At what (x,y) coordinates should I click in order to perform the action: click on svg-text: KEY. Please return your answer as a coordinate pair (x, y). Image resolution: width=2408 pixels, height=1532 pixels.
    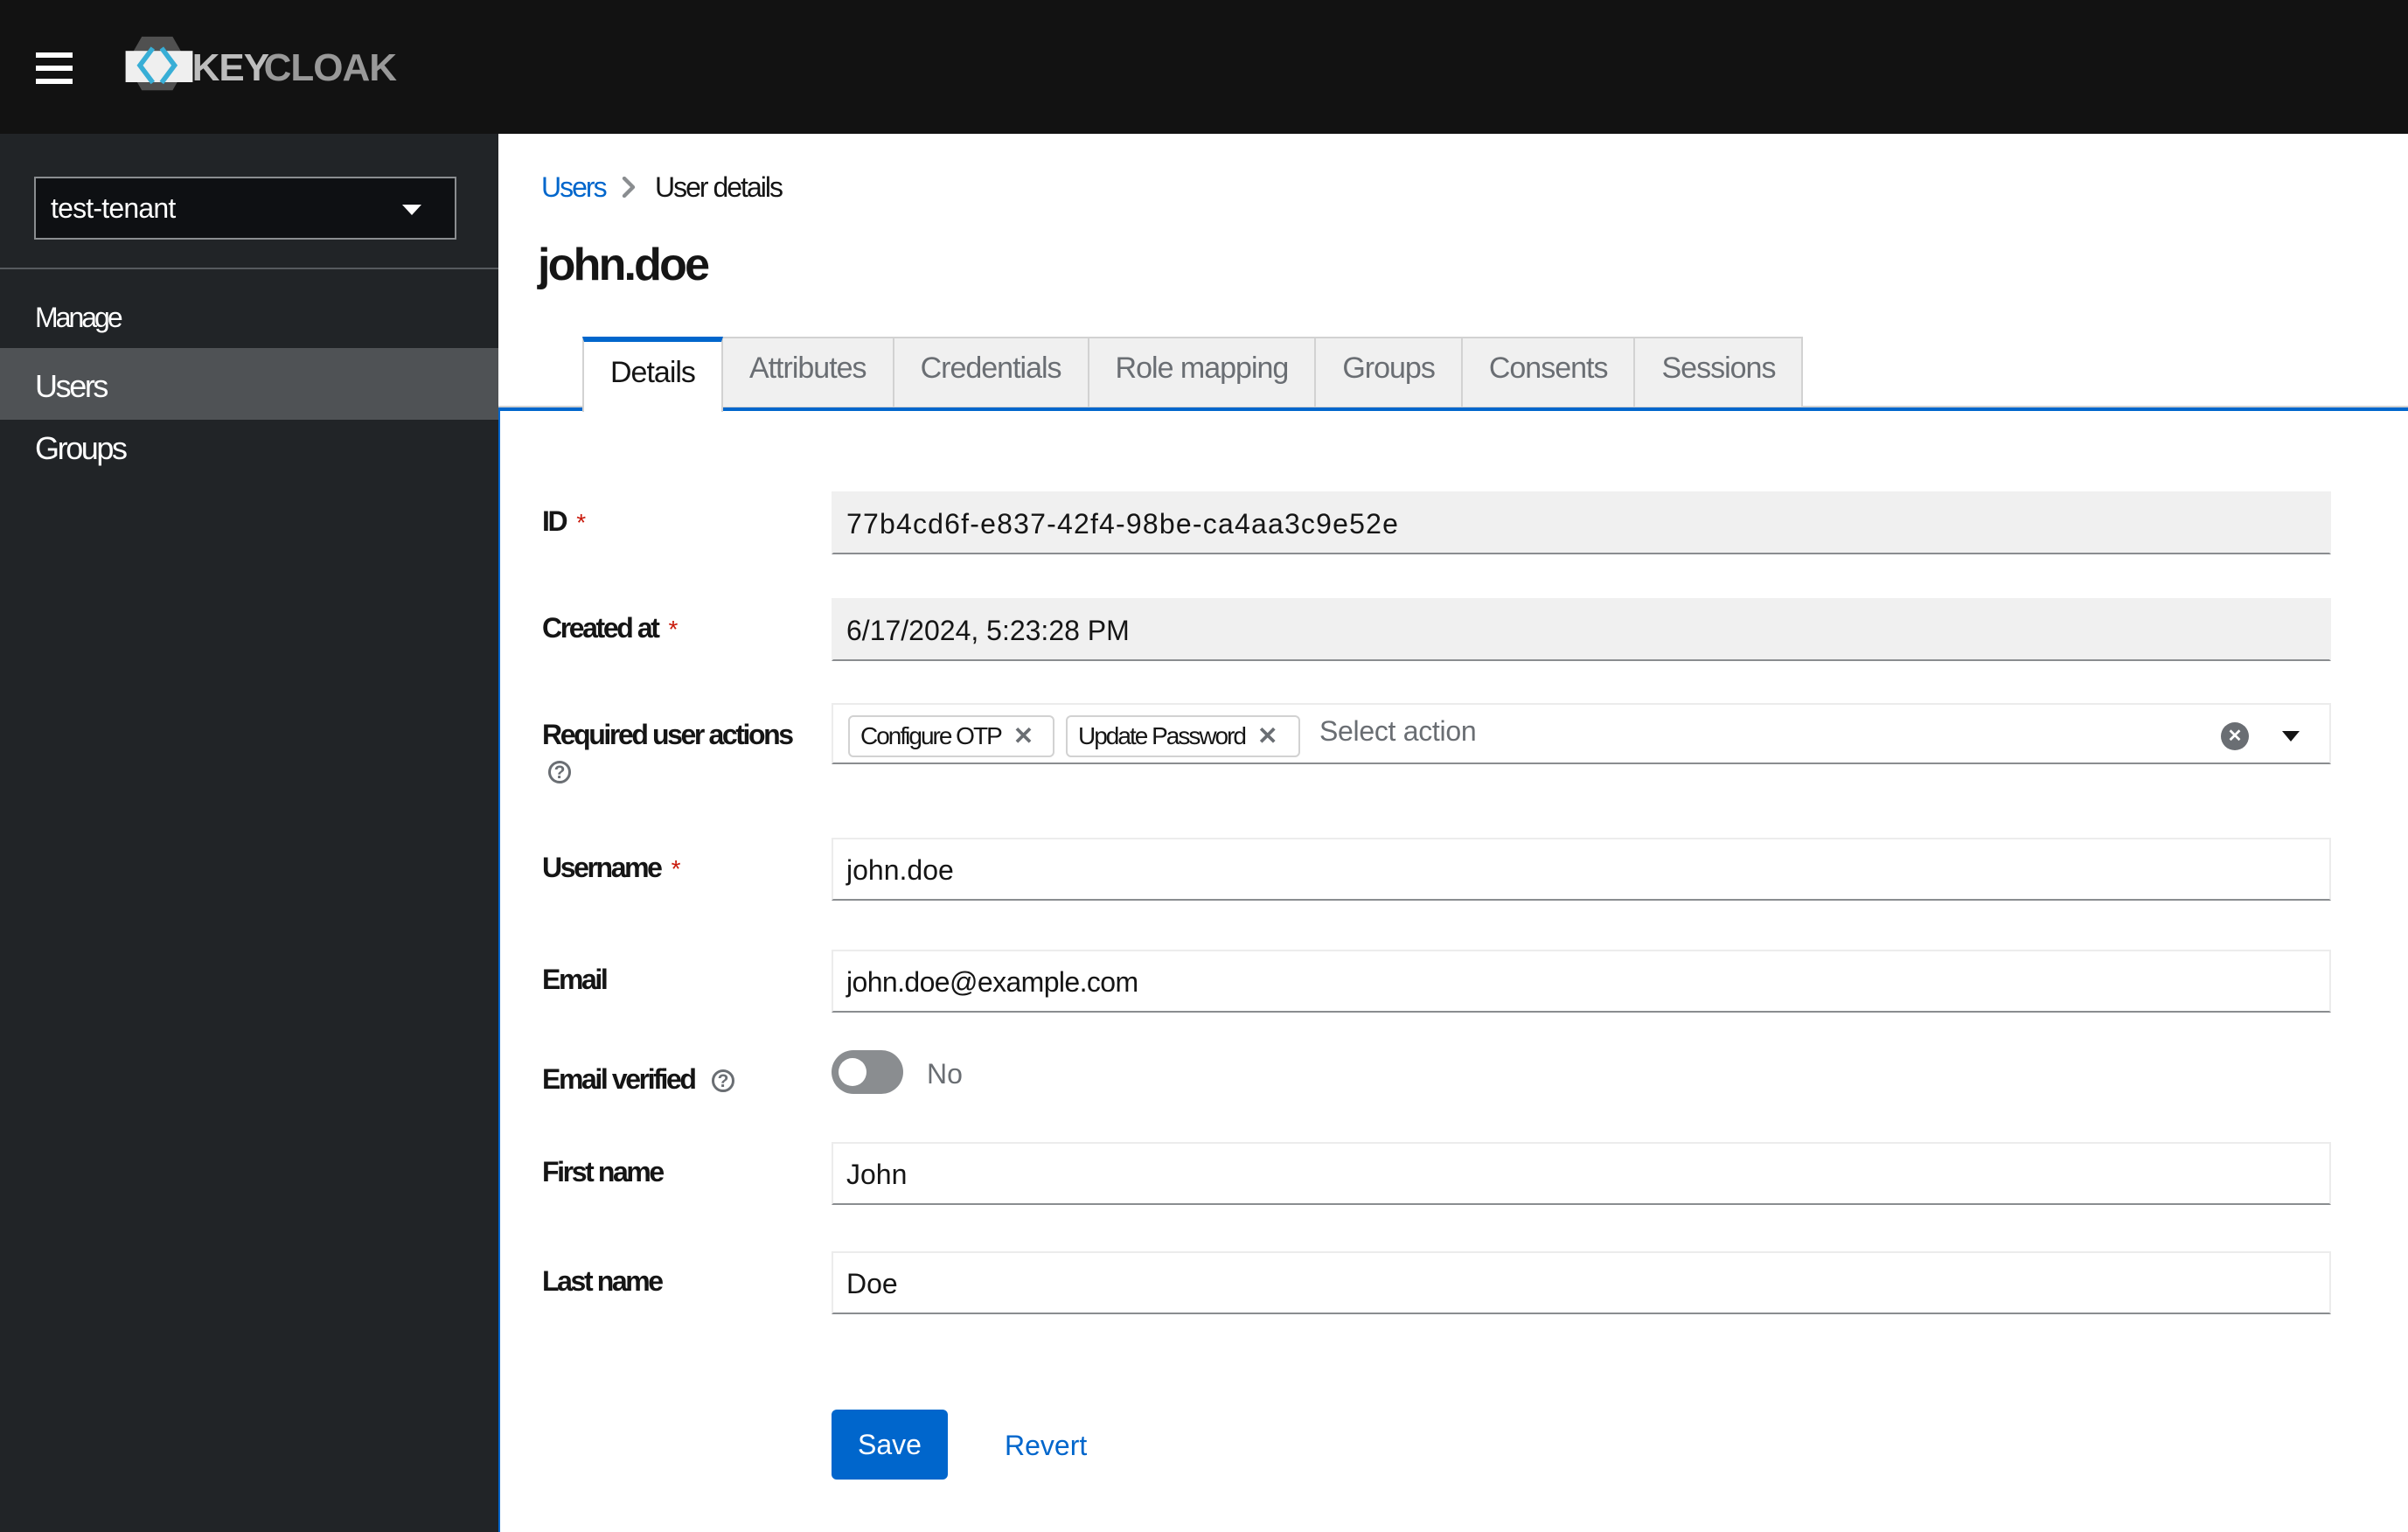
    Looking at the image, I should click on (230, 67).